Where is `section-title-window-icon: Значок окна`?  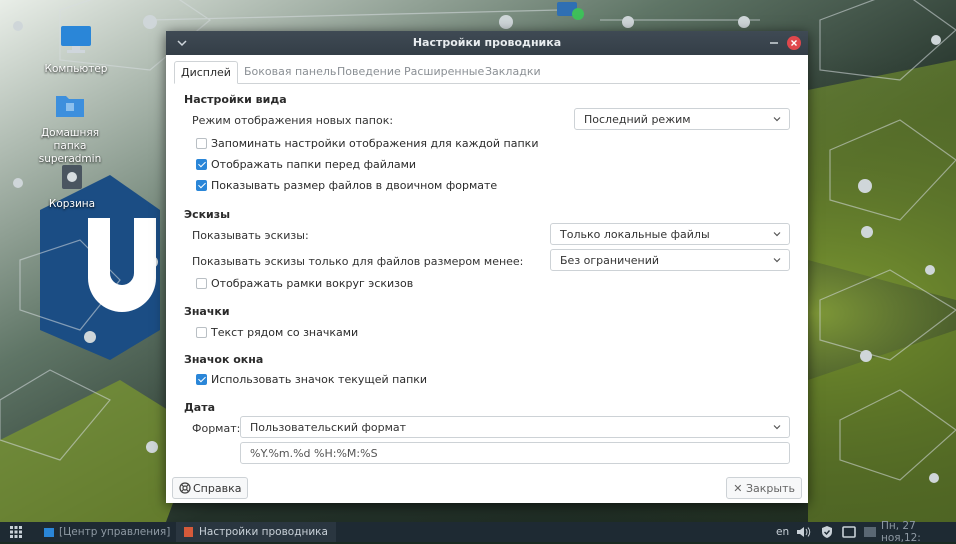
section-title-window-icon: Значок окна is located at coordinates (224, 359).